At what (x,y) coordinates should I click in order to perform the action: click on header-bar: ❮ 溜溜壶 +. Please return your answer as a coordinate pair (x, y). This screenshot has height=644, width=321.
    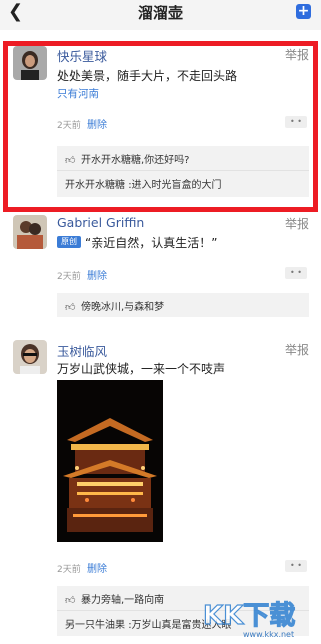
    Looking at the image, I should click on (160, 13).